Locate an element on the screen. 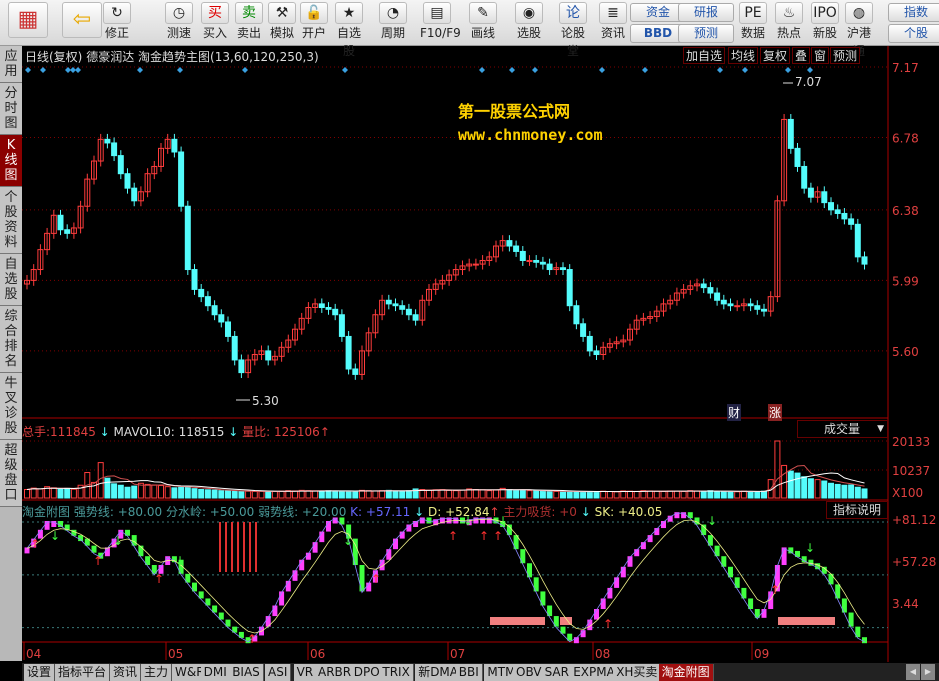 The height and width of the screenshot is (681, 939). tab-7: ASI is located at coordinates (278, 672).